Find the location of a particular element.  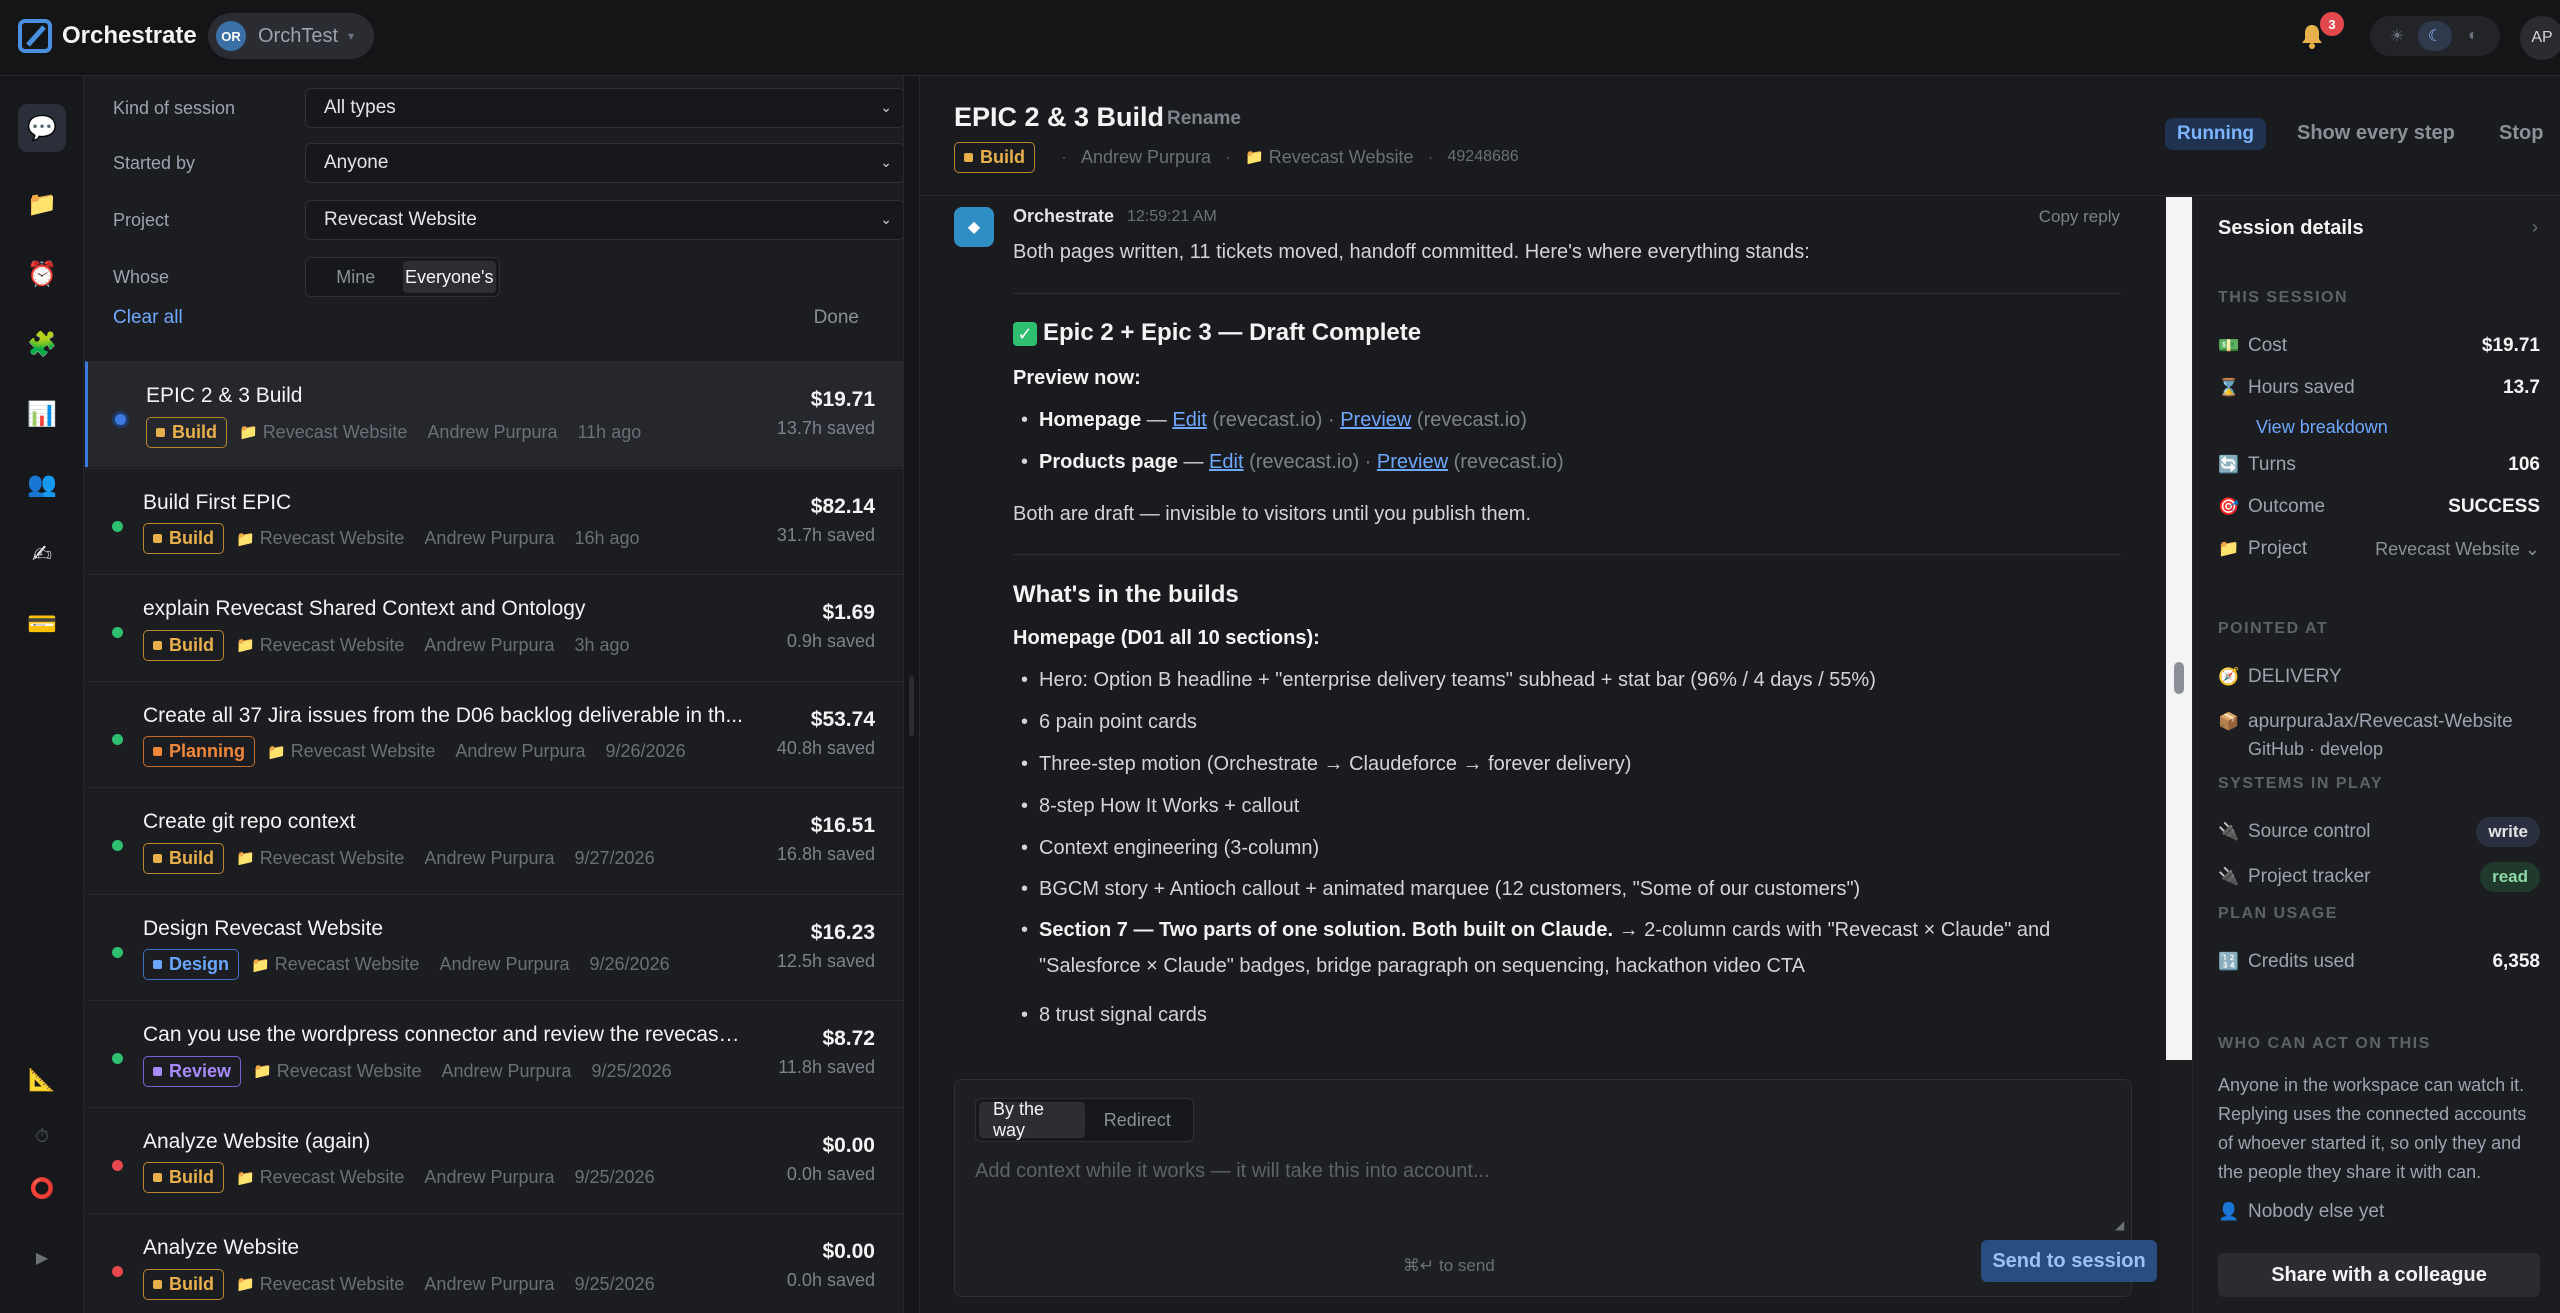

delivery-icon: 🧭 is located at coordinates (2229, 676).